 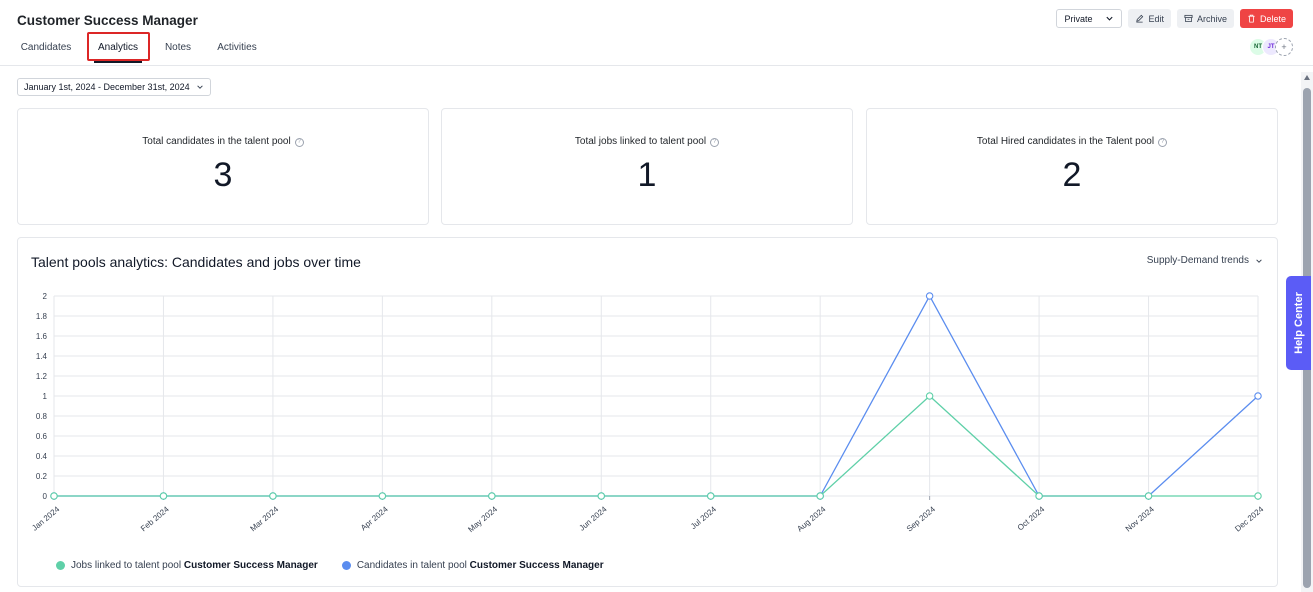 I want to click on help-center-label: Help Center, so click(x=1298, y=323).